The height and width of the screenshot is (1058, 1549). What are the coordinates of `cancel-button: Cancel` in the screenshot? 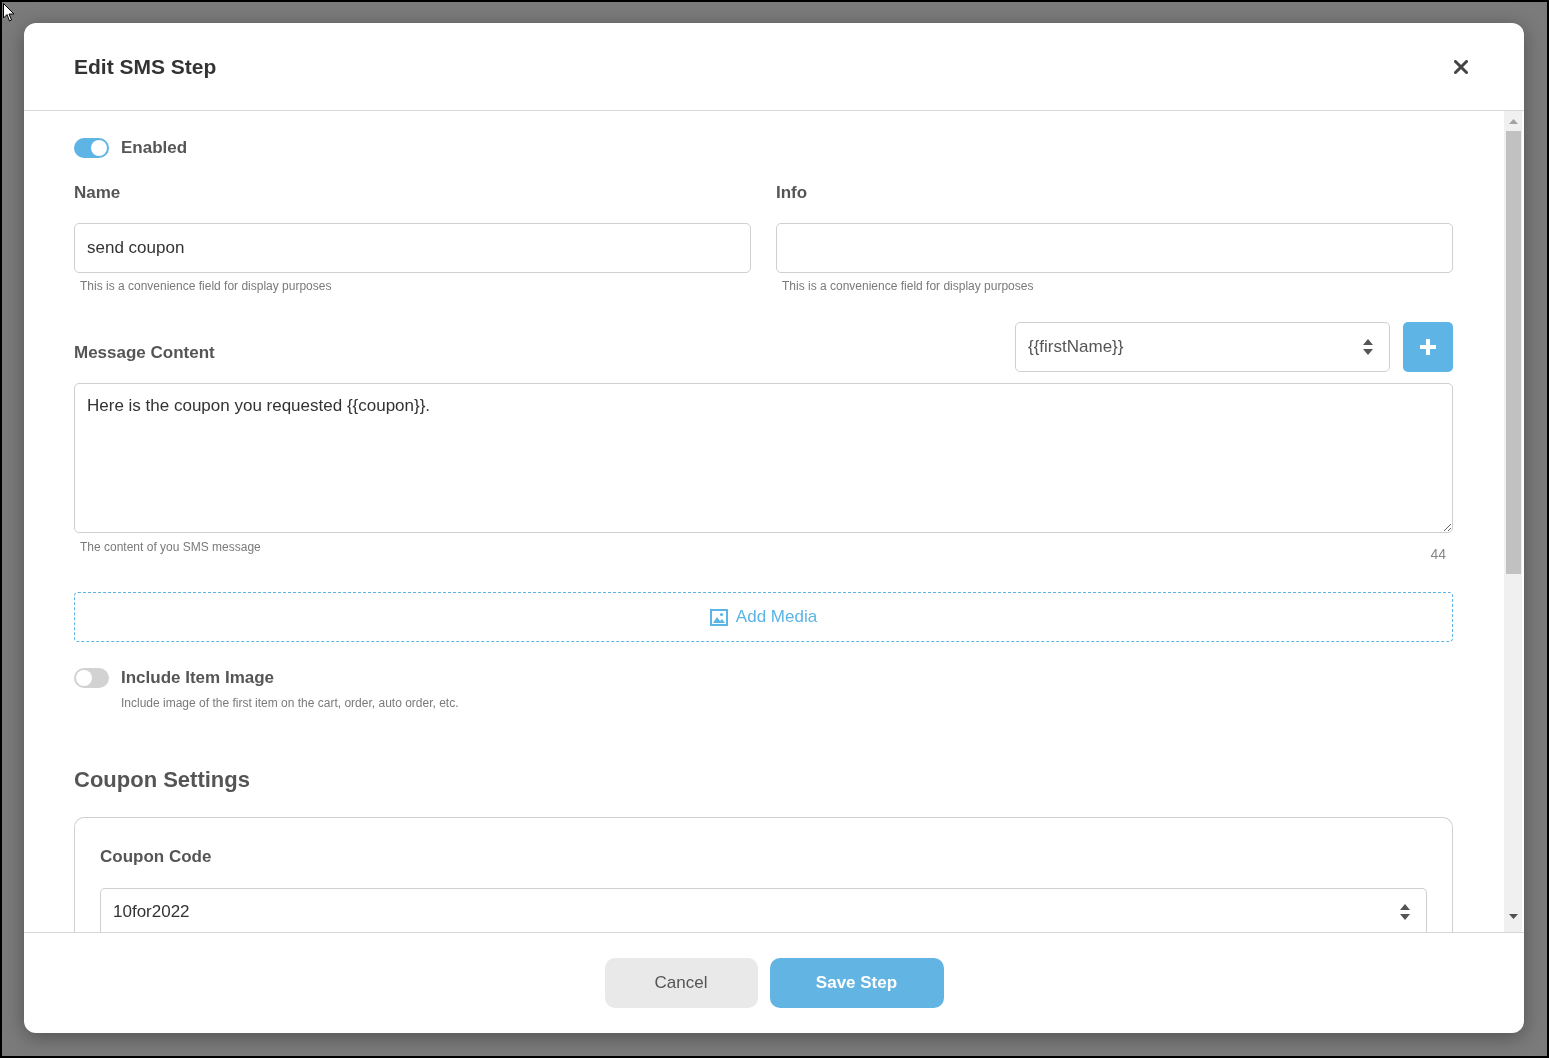 It's located at (681, 983).